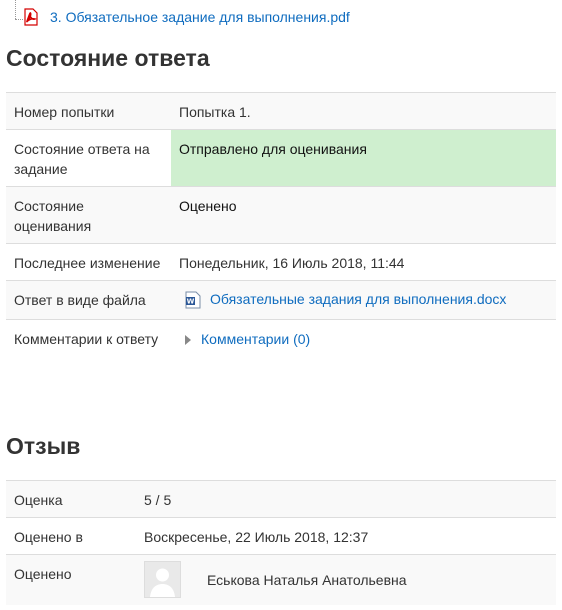 The image size is (562, 610). What do you see at coordinates (71, 536) in the screenshot?
I see `graded-on-label: Оценено в` at bounding box center [71, 536].